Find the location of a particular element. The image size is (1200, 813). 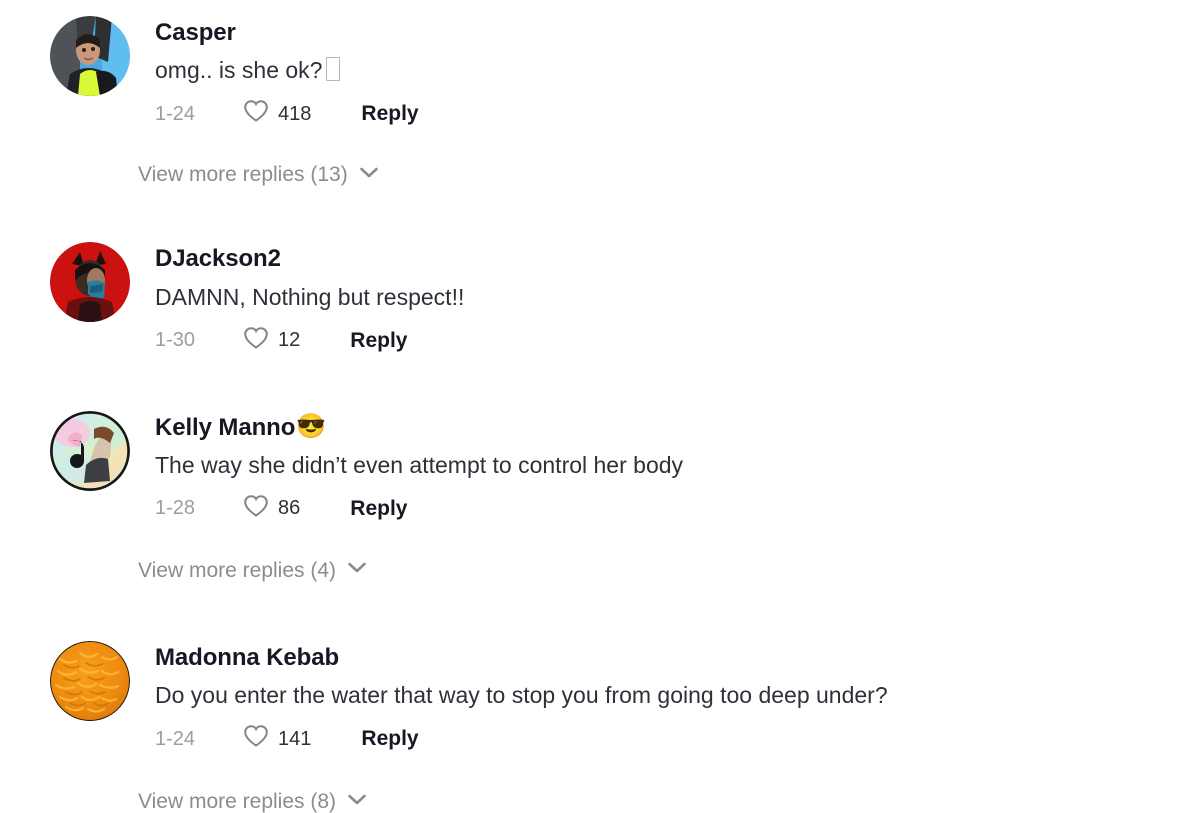

like-button: 141 is located at coordinates (277, 738).